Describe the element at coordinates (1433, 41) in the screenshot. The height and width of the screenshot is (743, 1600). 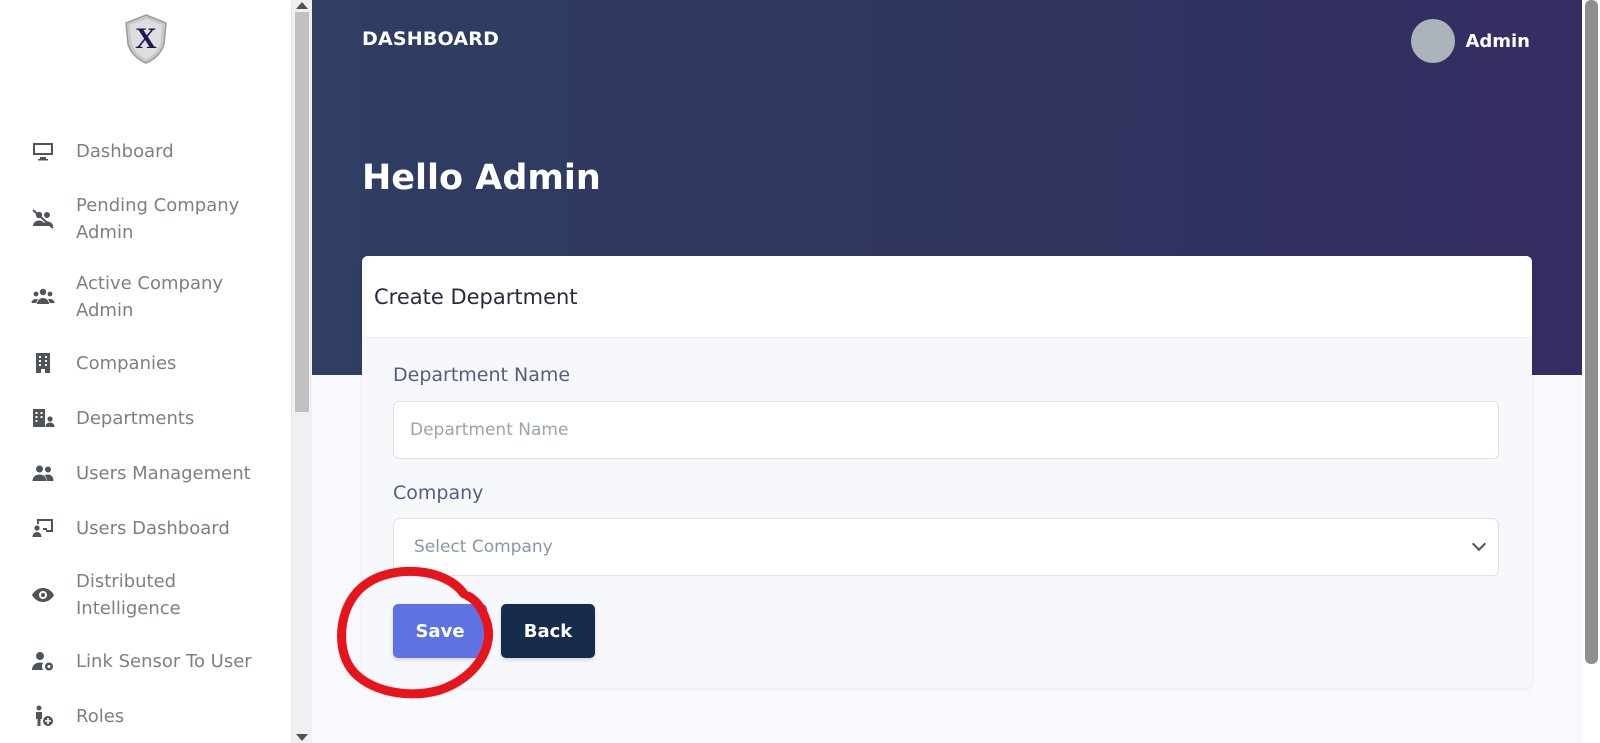
I see `avatar` at that location.